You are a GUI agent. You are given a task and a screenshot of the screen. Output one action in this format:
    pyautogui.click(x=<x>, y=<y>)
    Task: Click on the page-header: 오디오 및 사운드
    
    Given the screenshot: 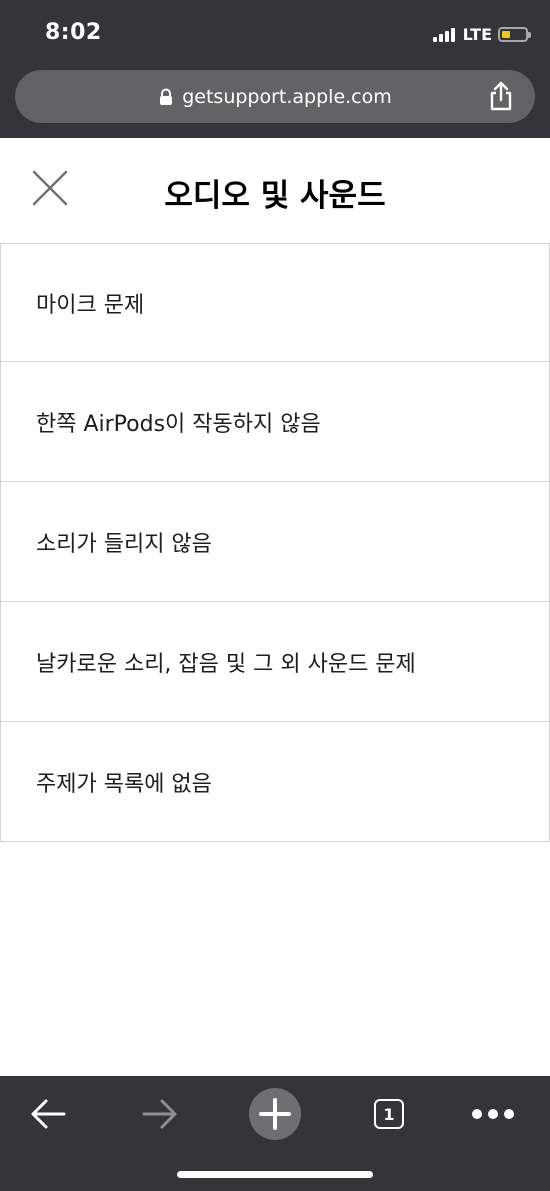 What is the action you would take?
    pyautogui.click(x=275, y=191)
    